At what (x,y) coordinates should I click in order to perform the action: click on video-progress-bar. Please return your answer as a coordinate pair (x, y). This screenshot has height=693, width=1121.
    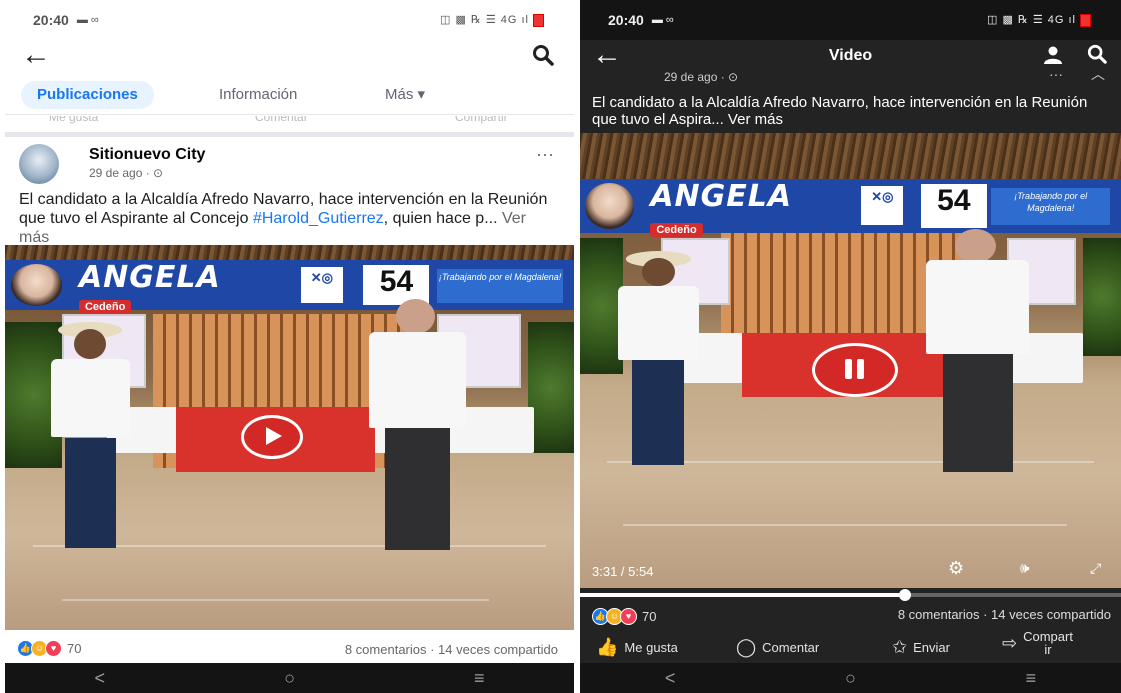
    Looking at the image, I should click on (850, 595).